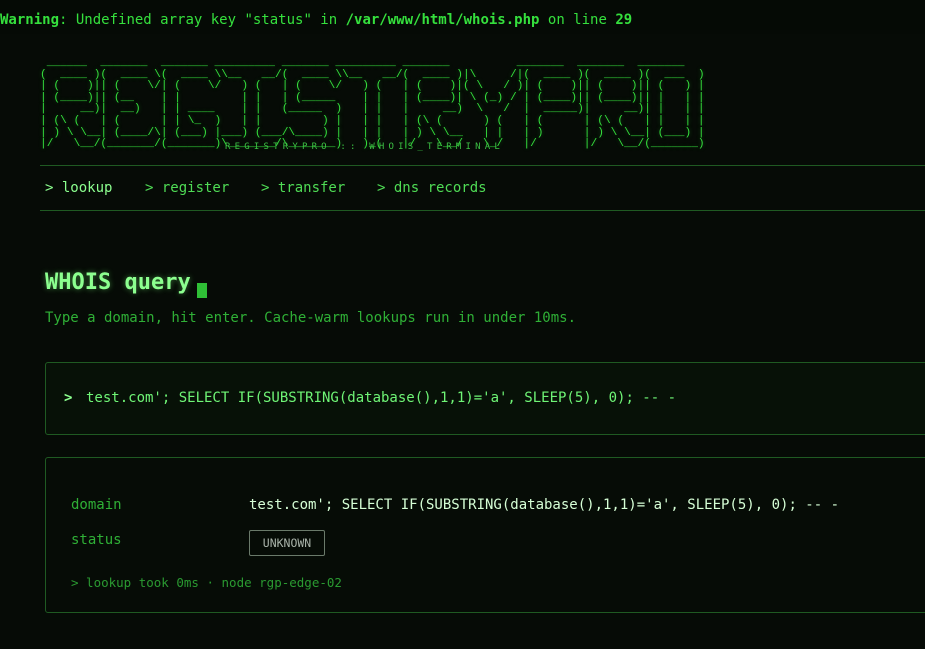  What do you see at coordinates (442, 20) in the screenshot?
I see `warning-file: /var/www/html/whois.php` at bounding box center [442, 20].